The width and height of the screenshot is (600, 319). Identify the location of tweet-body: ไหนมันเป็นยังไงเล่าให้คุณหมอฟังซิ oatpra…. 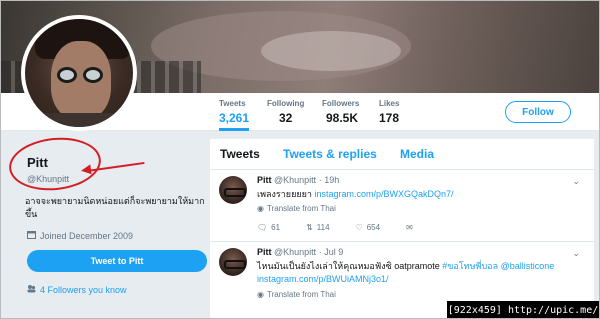
(350, 266).